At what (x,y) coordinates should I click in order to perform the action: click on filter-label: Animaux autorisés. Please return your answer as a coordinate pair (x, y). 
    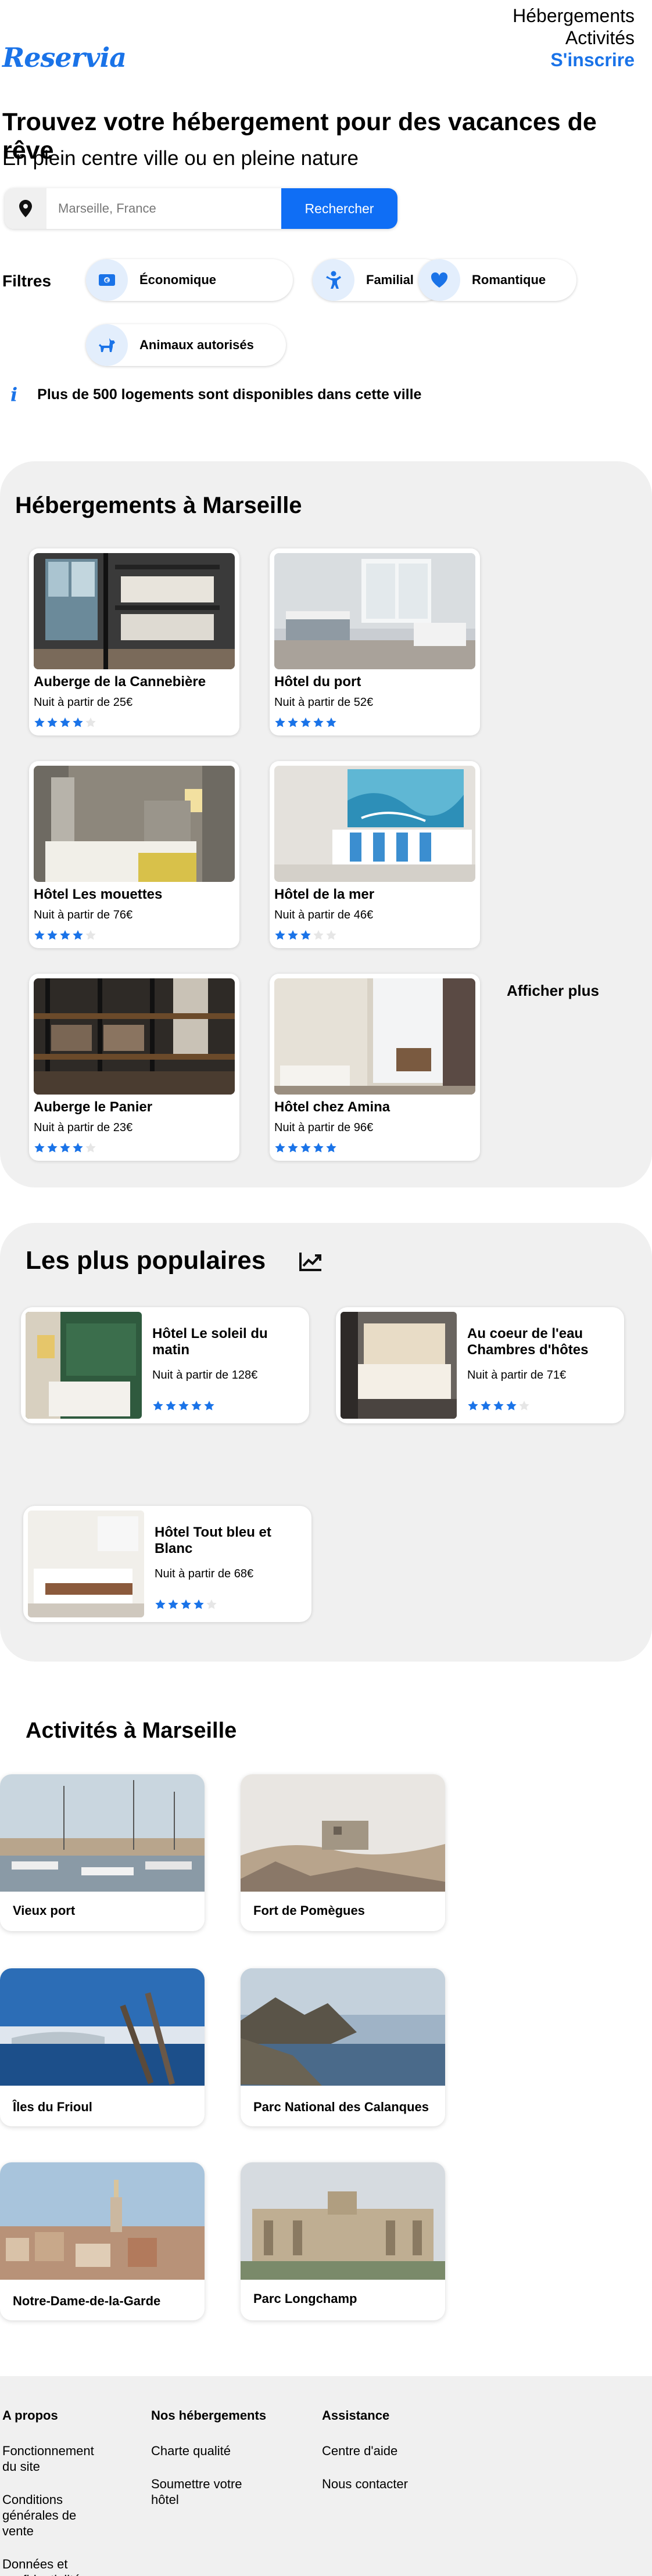
    Looking at the image, I should click on (196, 345).